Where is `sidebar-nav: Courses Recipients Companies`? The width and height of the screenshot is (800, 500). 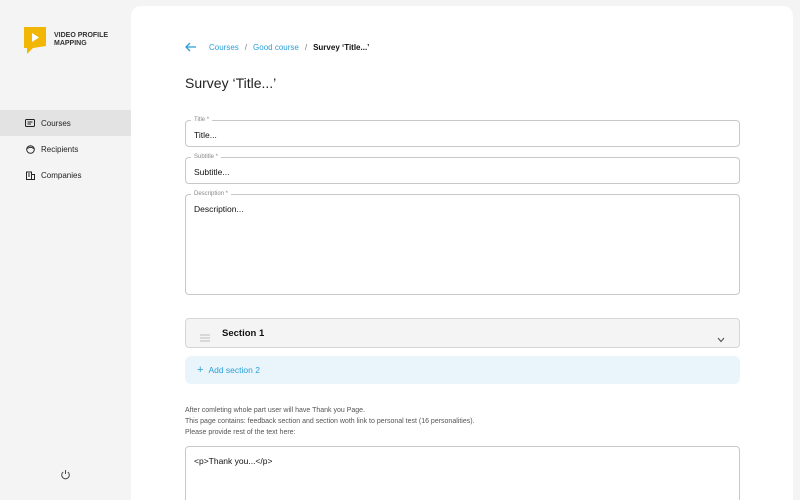
sidebar-nav: Courses Recipients Companies is located at coordinates (65, 149).